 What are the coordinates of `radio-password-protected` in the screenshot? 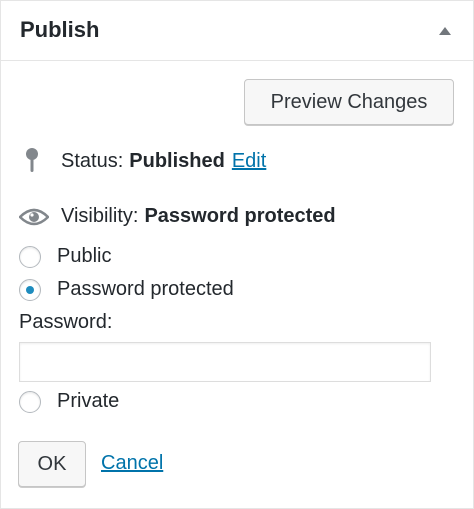 It's located at (30, 289).